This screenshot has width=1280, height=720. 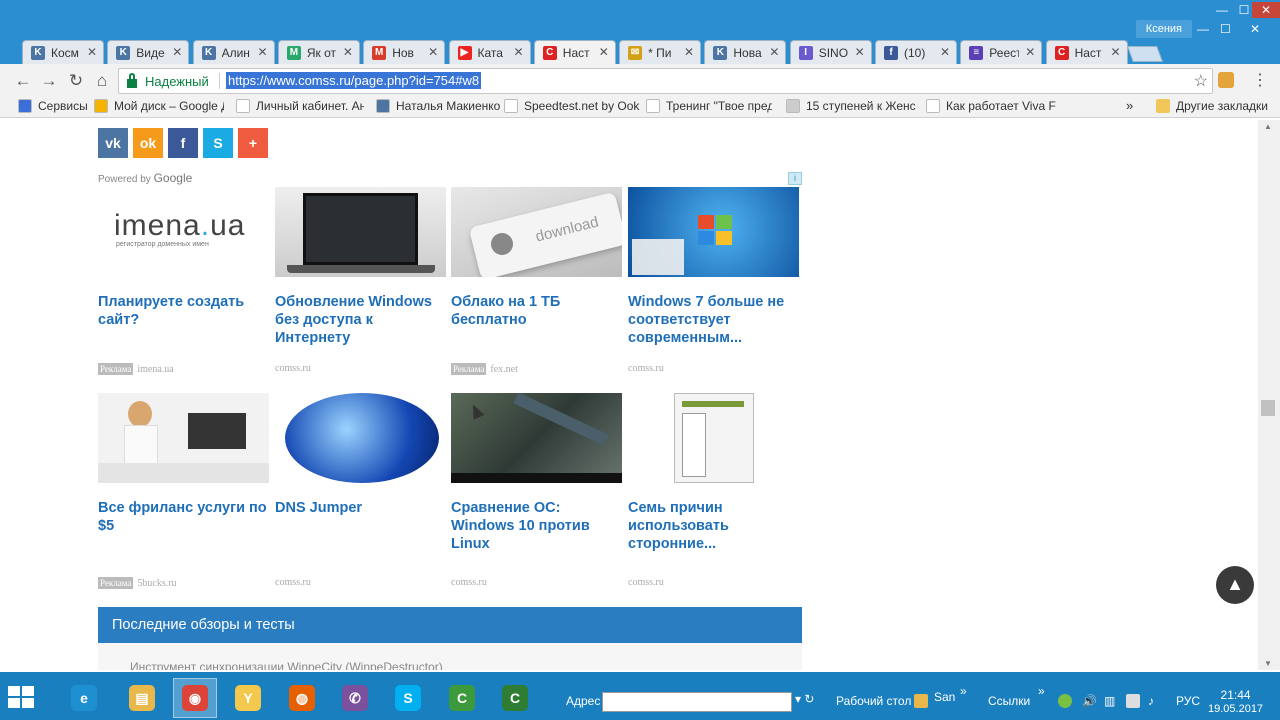 I want to click on bookmark-item: Speedtest.net by Ook, so click(x=572, y=106).